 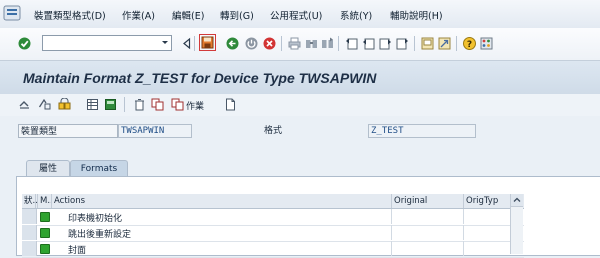 I want to click on standard-toolbar: ?, so click(x=300, y=44).